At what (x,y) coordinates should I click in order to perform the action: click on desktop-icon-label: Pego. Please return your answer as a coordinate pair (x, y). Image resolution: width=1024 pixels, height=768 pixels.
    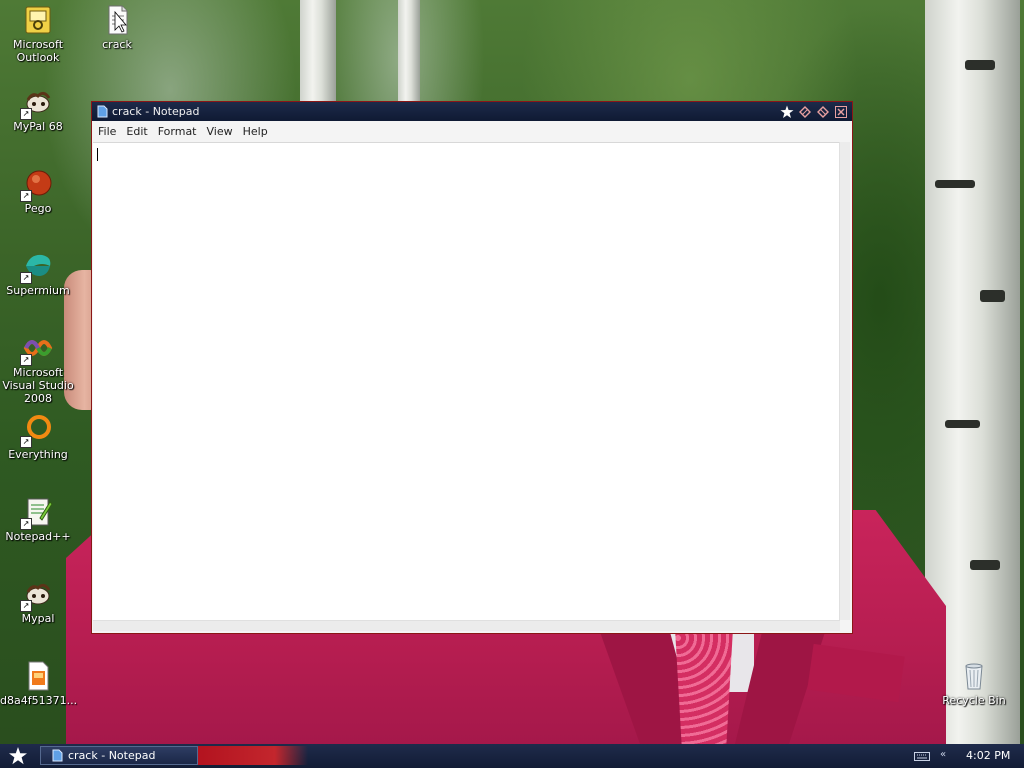
    Looking at the image, I should click on (38, 208).